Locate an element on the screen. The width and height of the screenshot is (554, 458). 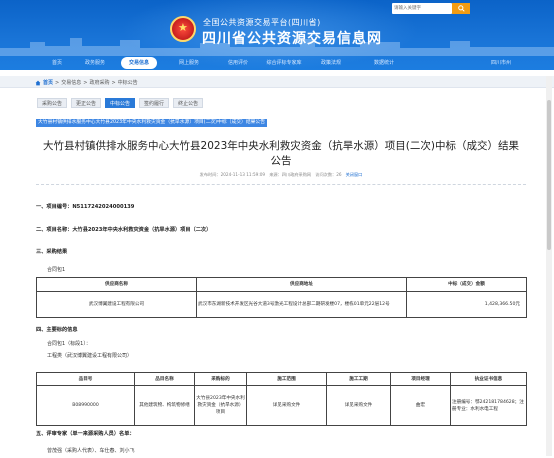
home-icon is located at coordinates (38, 82).